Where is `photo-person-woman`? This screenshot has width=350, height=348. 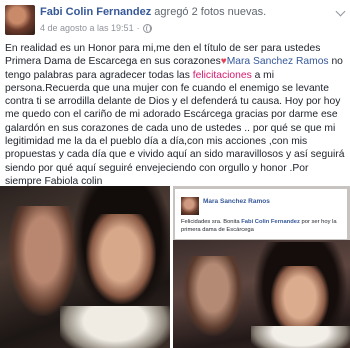 photo-person-woman is located at coordinates (121, 259).